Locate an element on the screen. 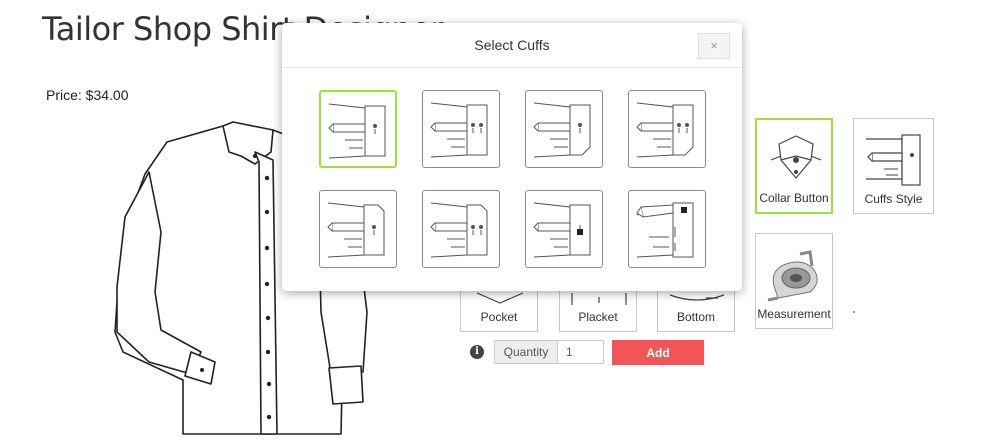 The width and height of the screenshot is (1000, 448). quantity-label: Quantity is located at coordinates (526, 352).